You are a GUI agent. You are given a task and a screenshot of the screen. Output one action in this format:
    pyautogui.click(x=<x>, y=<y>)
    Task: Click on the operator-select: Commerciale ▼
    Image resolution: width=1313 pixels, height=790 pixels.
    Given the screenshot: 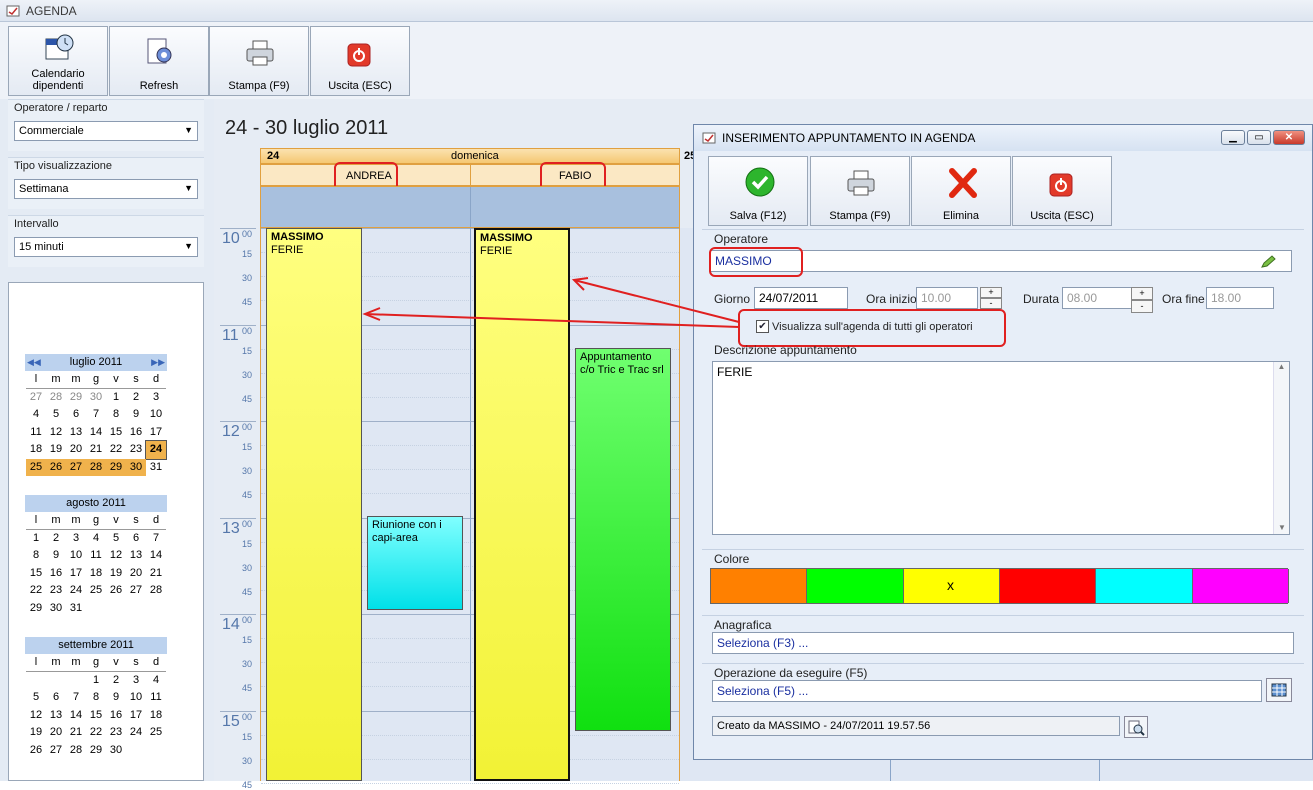 What is the action you would take?
    pyautogui.click(x=106, y=131)
    